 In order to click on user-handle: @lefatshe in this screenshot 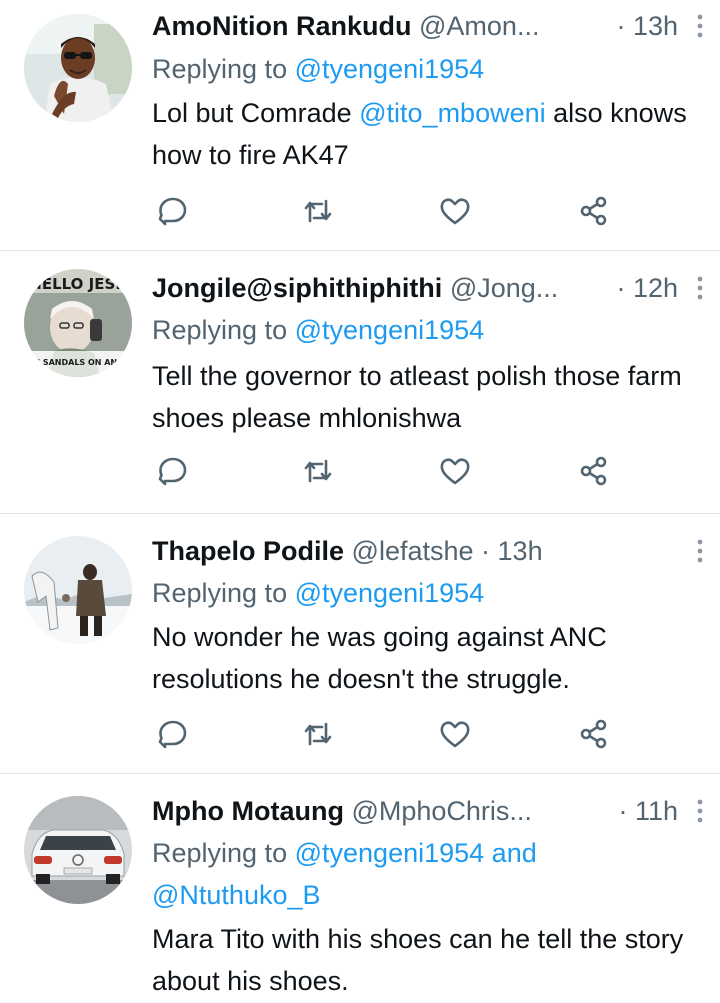, I will do `click(413, 551)`.